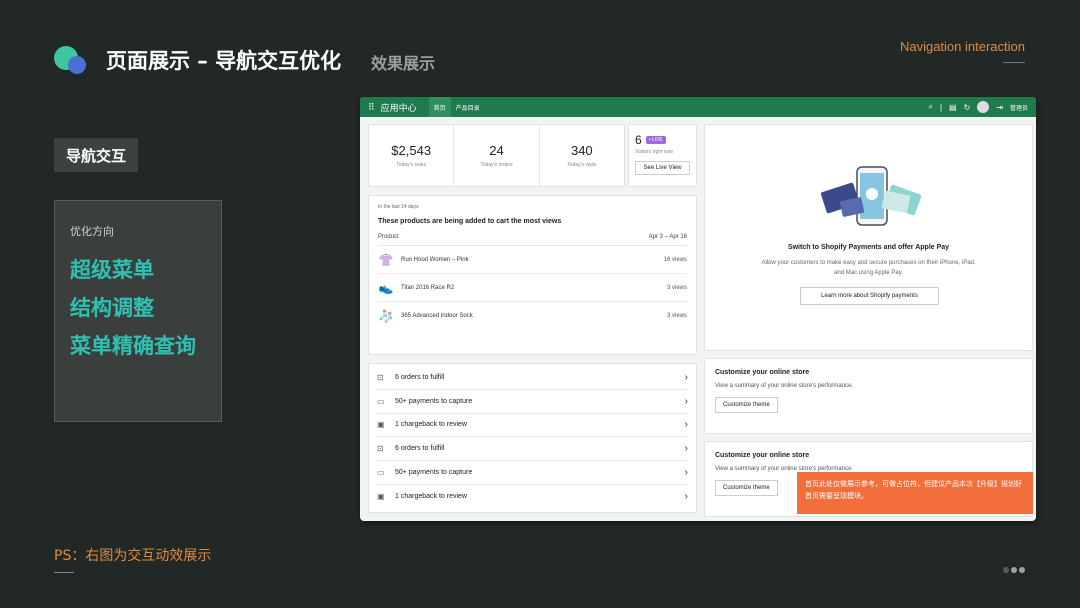 This screenshot has height=608, width=1080. I want to click on stat-label: Today's sales, so click(411, 165).